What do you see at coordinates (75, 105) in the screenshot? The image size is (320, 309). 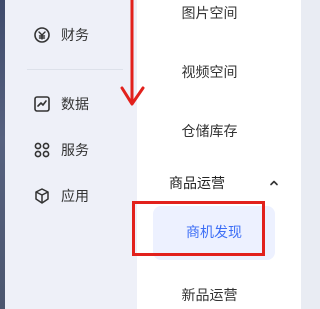 I see `sidebar-item-label: 数据` at bounding box center [75, 105].